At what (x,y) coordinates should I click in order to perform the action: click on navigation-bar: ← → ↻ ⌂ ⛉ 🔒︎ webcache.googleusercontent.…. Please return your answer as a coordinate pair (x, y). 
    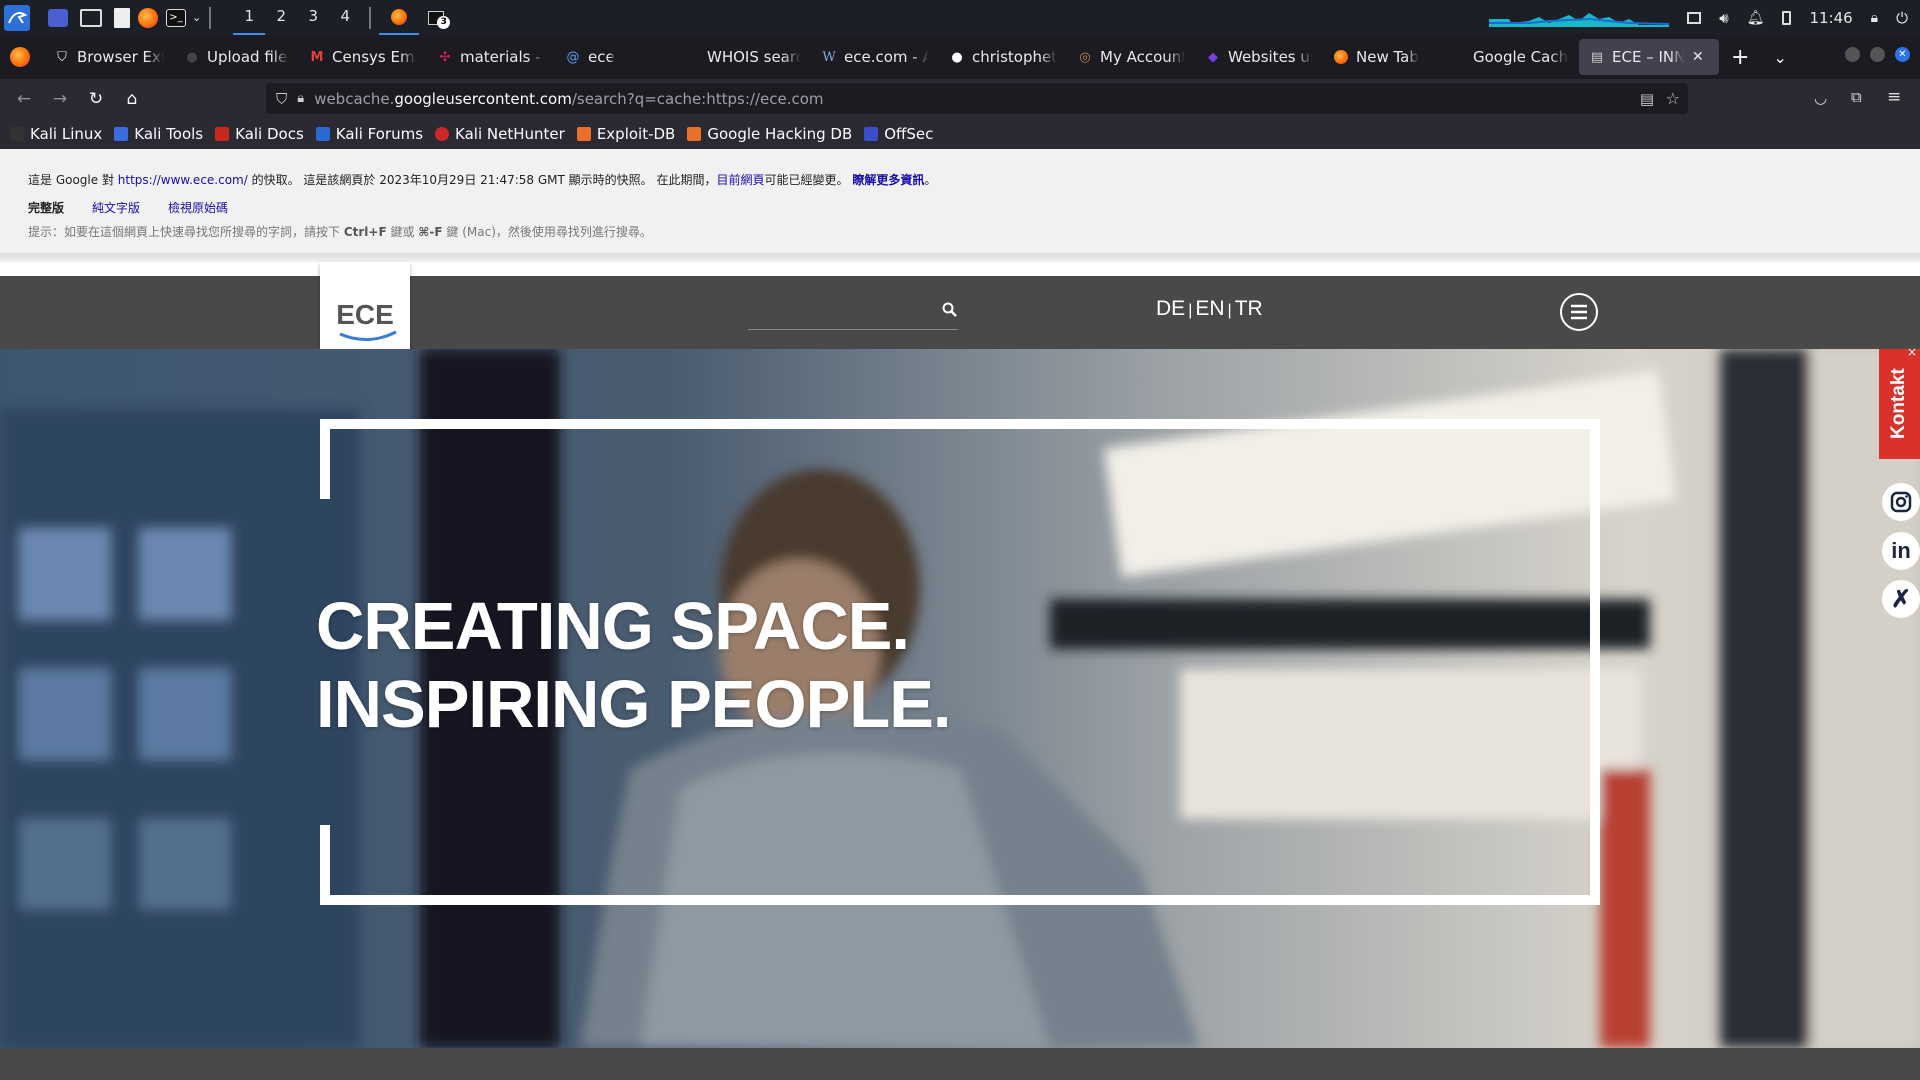
    Looking at the image, I should click on (960, 99).